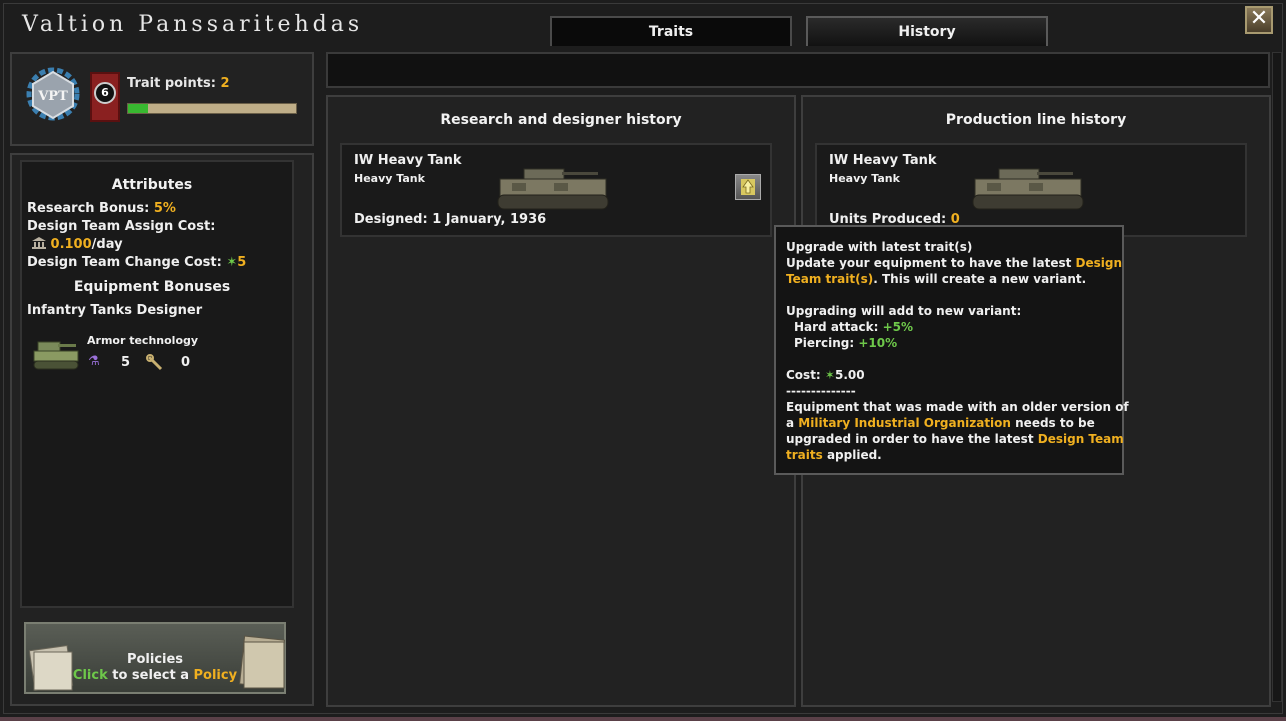 The width and height of the screenshot is (1286, 721). I want to click on production-history-title: Production line history, so click(1036, 120).